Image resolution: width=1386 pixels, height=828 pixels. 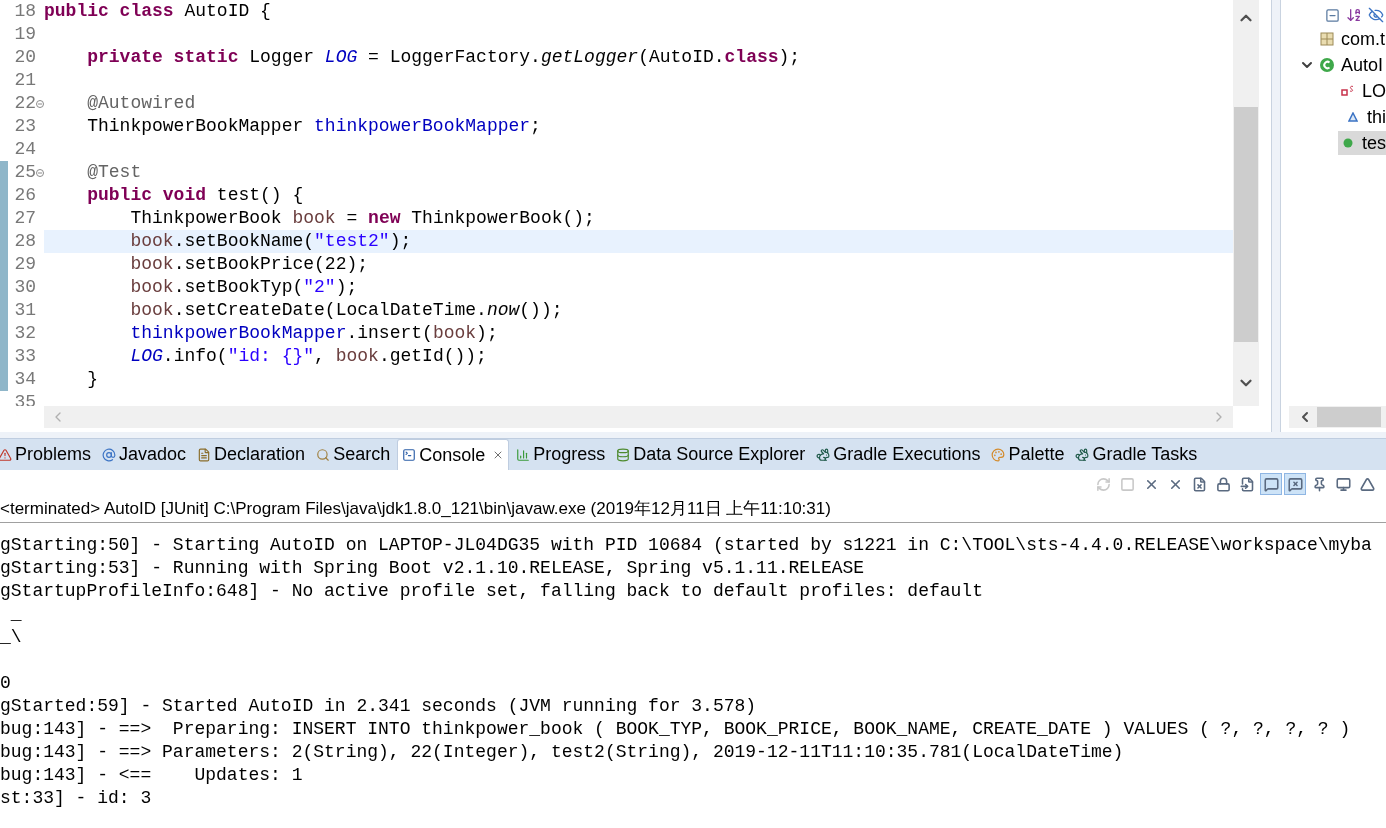 I want to click on line-number: 30, so click(x=24, y=287).